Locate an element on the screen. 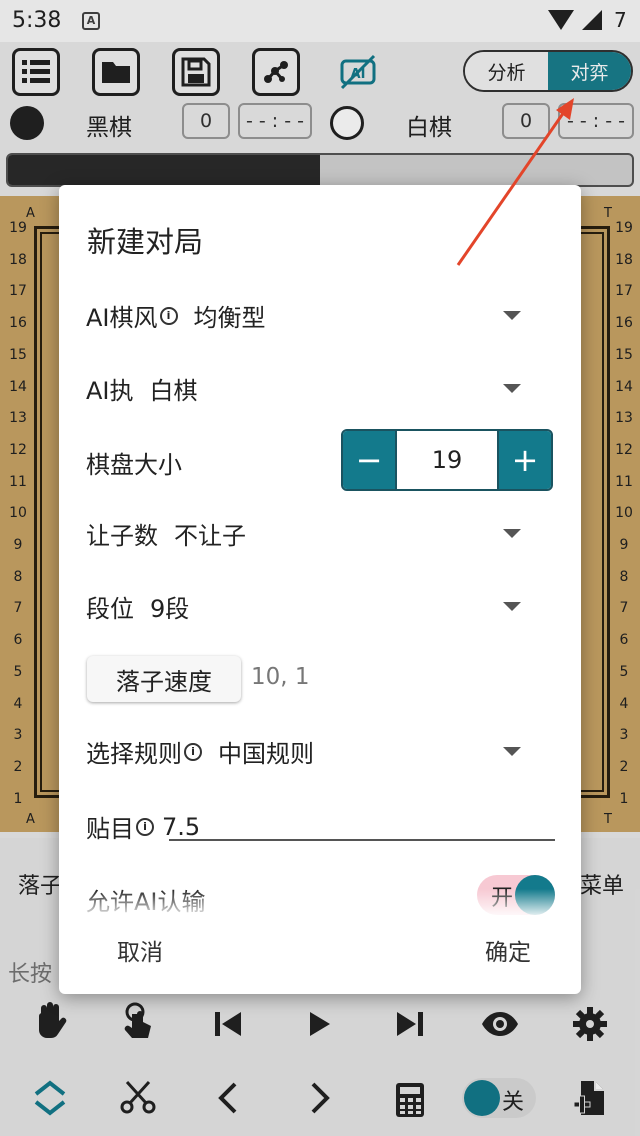 The height and width of the screenshot is (1136, 640). move-speed-value: 10, 1 is located at coordinates (280, 677).